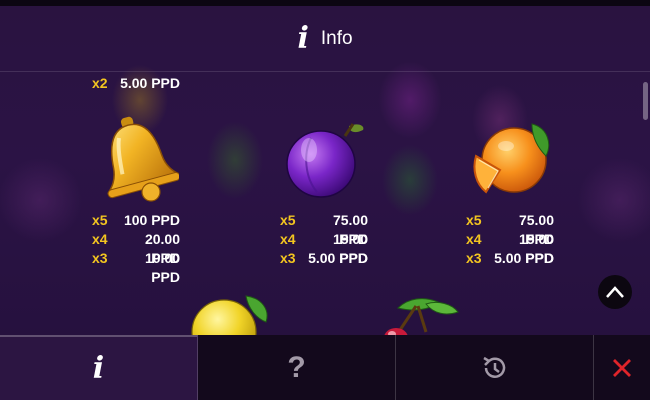 This screenshot has width=650, height=400. Describe the element at coordinates (162, 248) in the screenshot. I see `payout-amount: 20.00 PPD` at that location.